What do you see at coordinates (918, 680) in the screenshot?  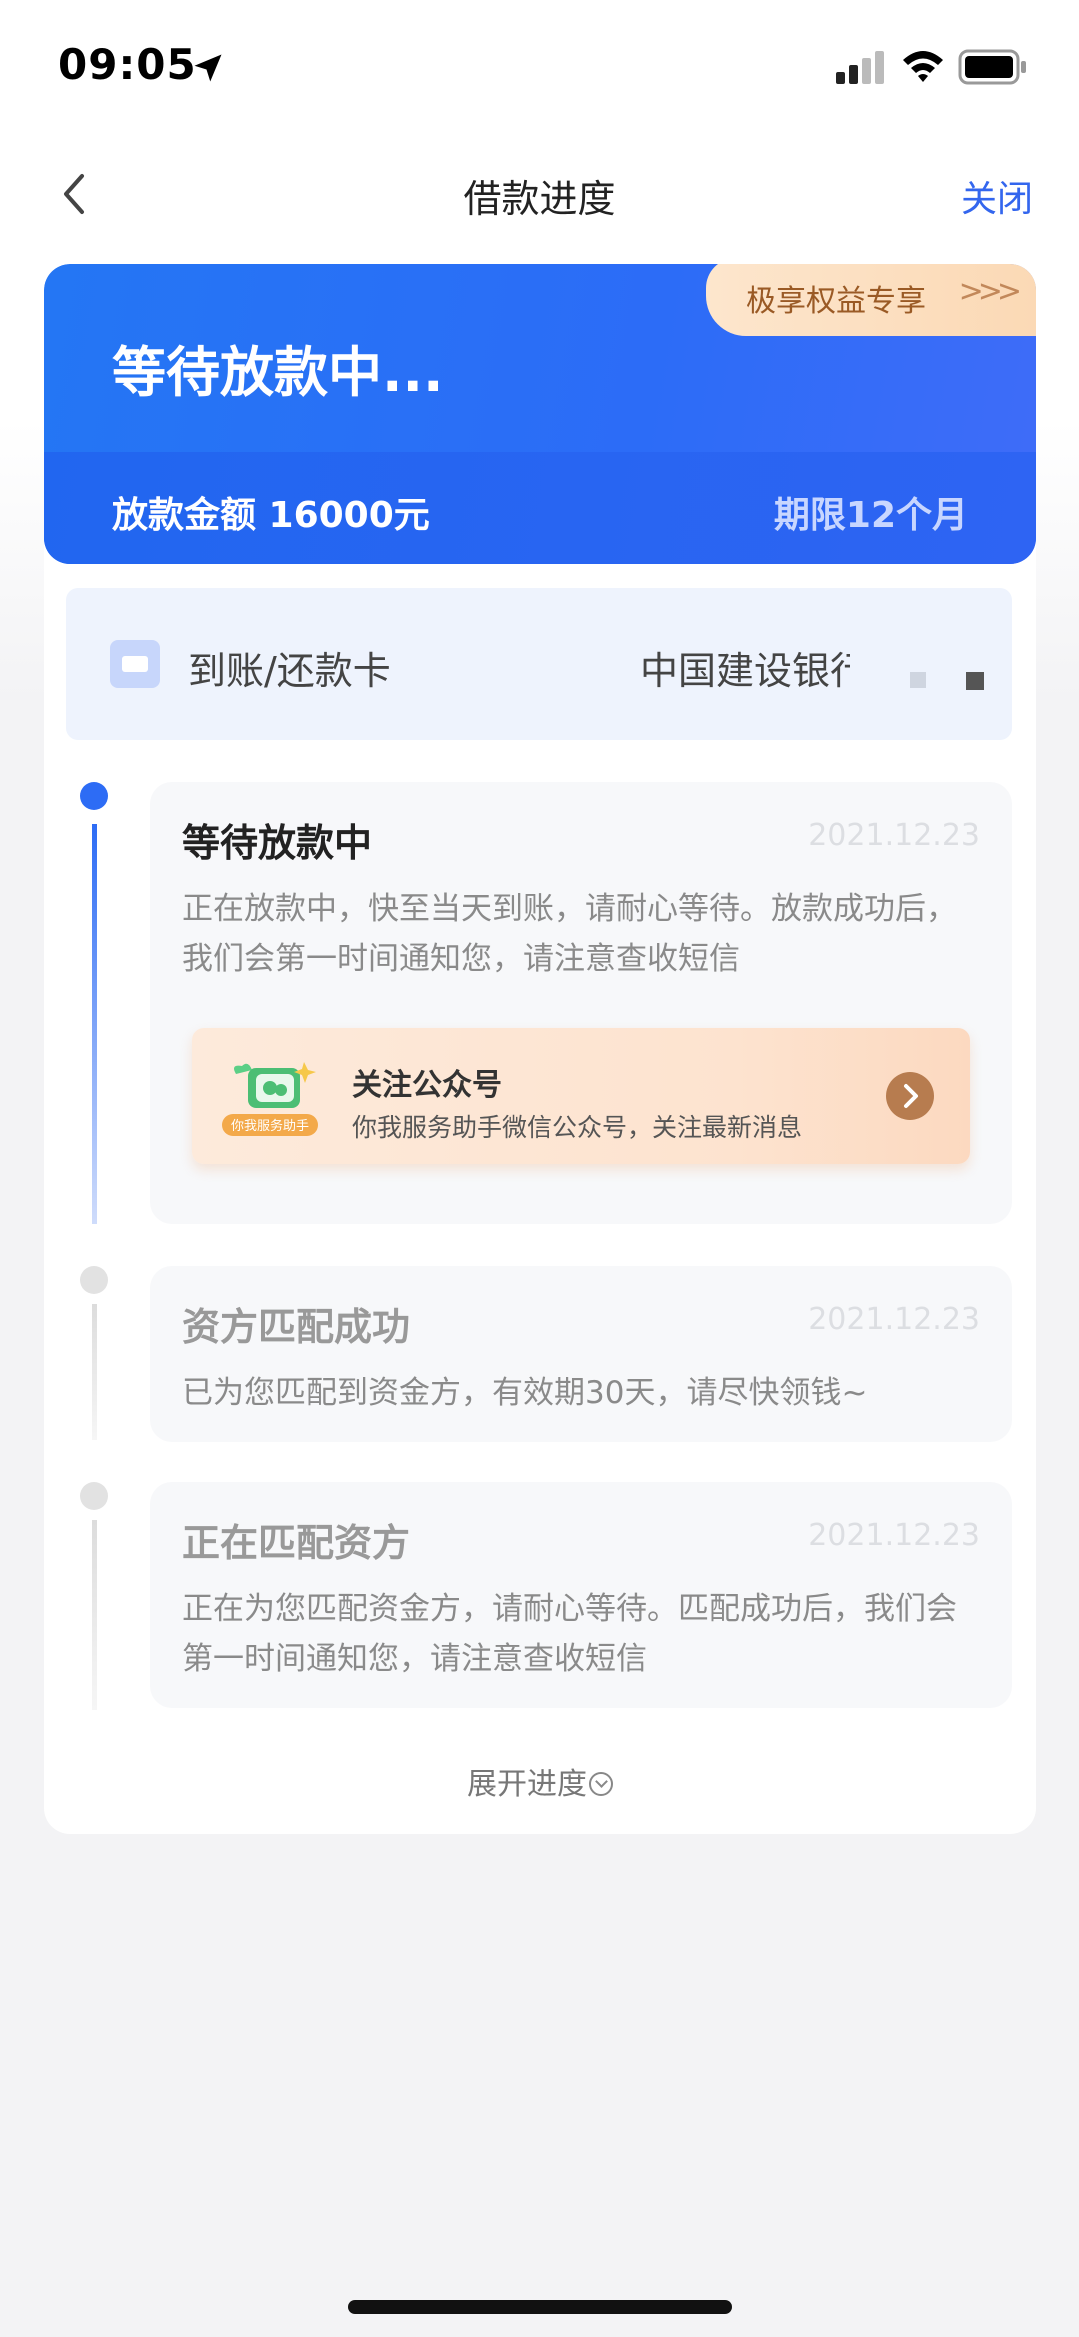 I see `masked-card-number` at bounding box center [918, 680].